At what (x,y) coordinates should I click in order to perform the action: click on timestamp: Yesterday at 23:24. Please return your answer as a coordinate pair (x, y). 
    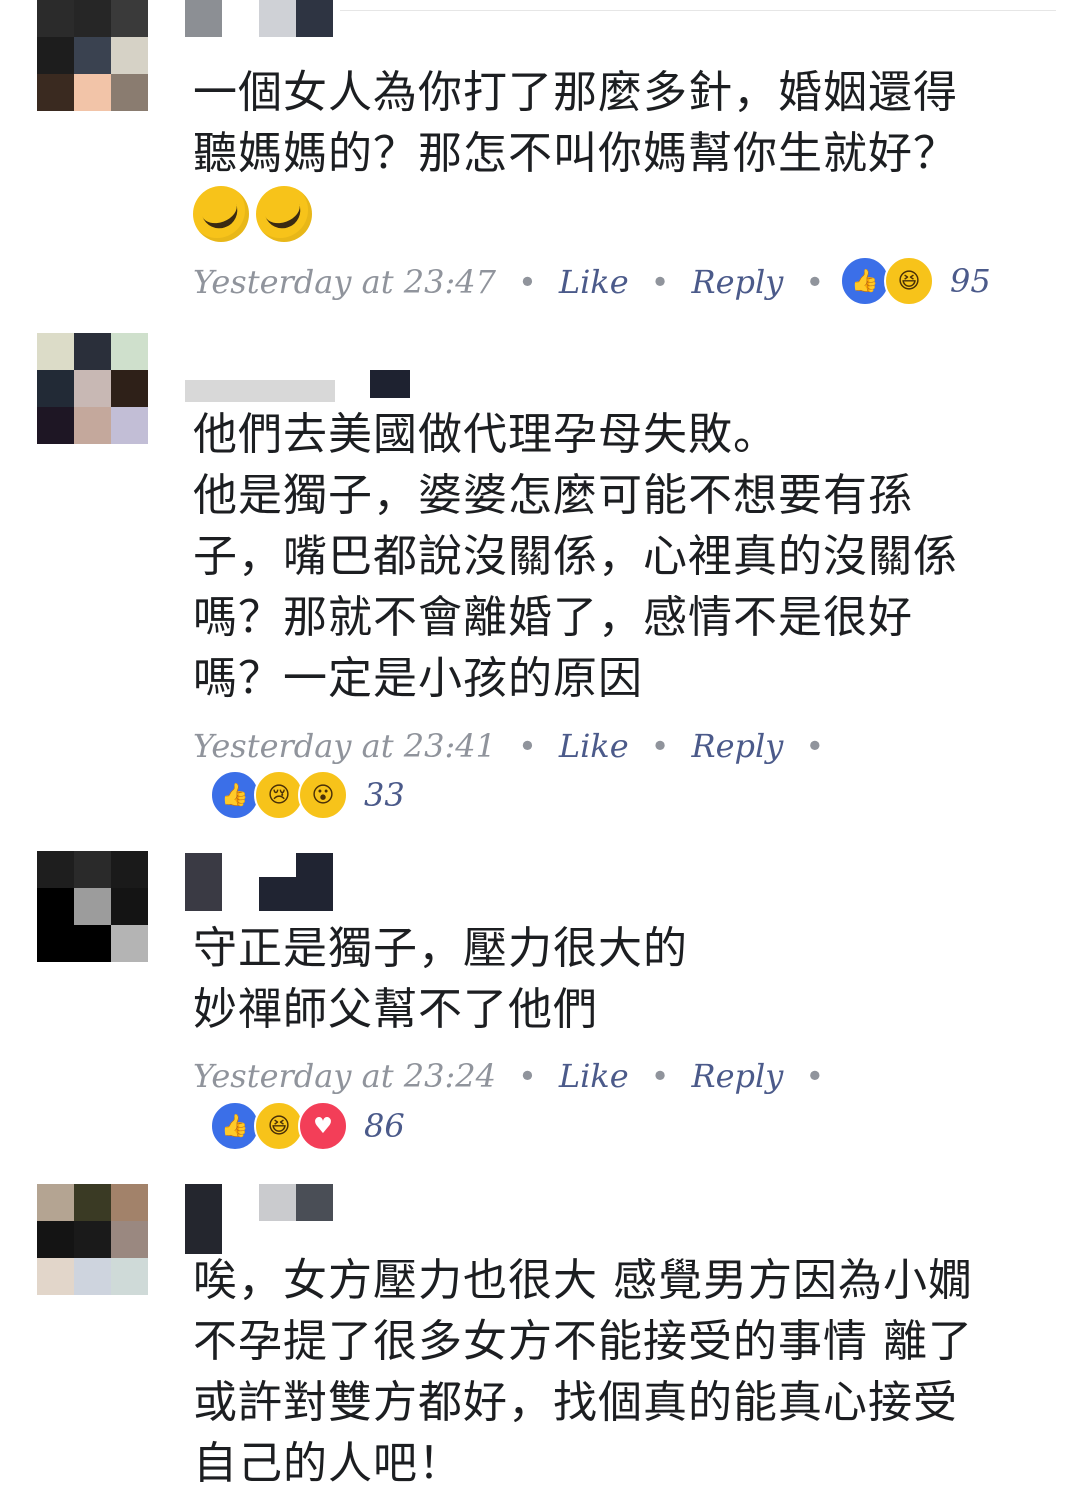
    Looking at the image, I should click on (344, 1076).